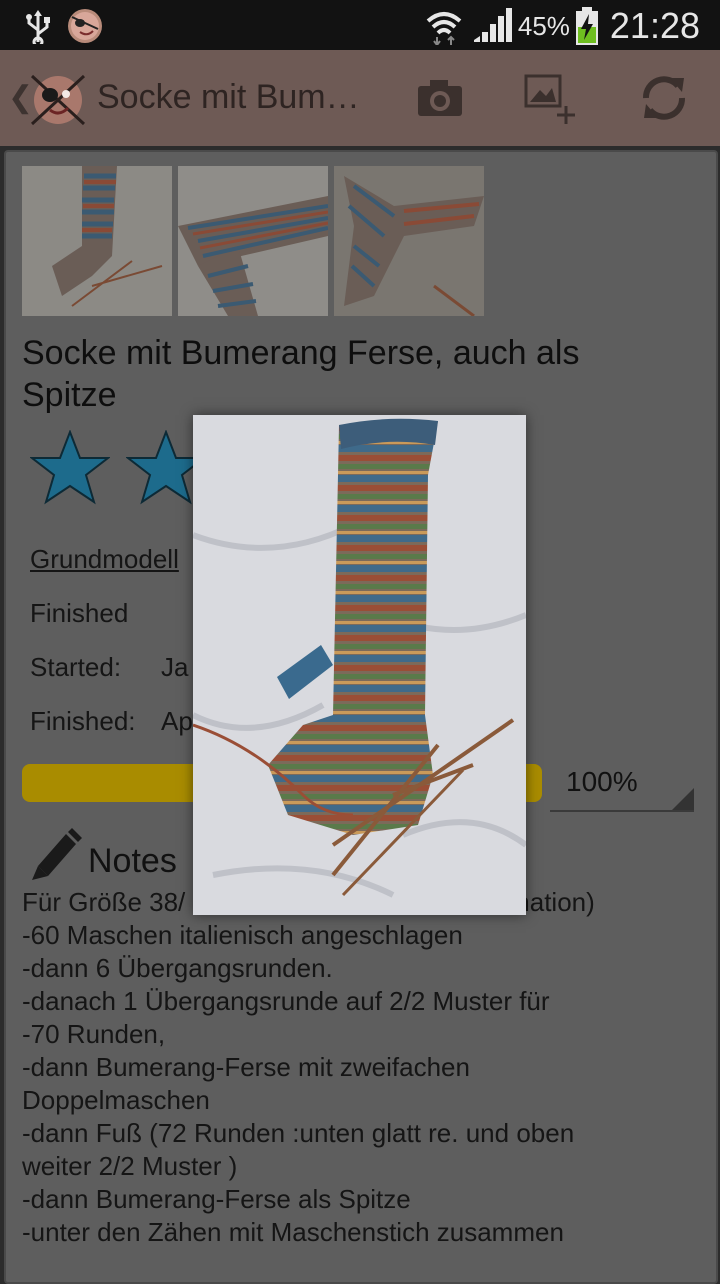  What do you see at coordinates (654, 25) in the screenshot?
I see `clock: 21:28` at bounding box center [654, 25].